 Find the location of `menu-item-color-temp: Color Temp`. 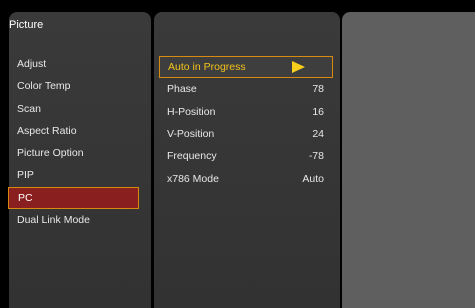

menu-item-color-temp: Color Temp is located at coordinates (73, 86).